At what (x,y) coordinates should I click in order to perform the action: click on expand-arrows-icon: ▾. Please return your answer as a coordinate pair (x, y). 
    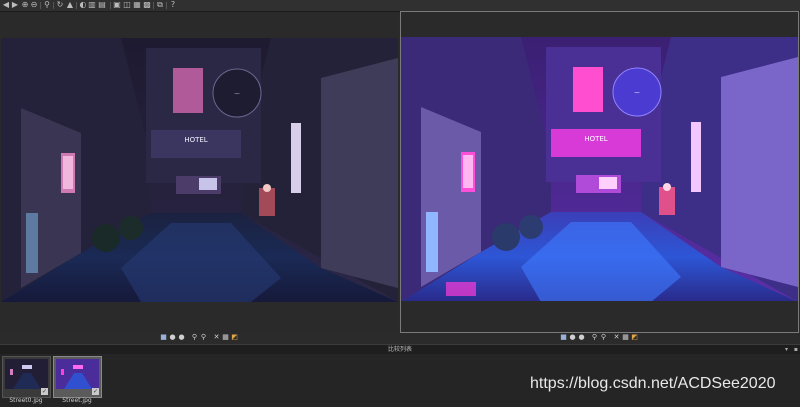
    Looking at the image, I should click on (786, 349).